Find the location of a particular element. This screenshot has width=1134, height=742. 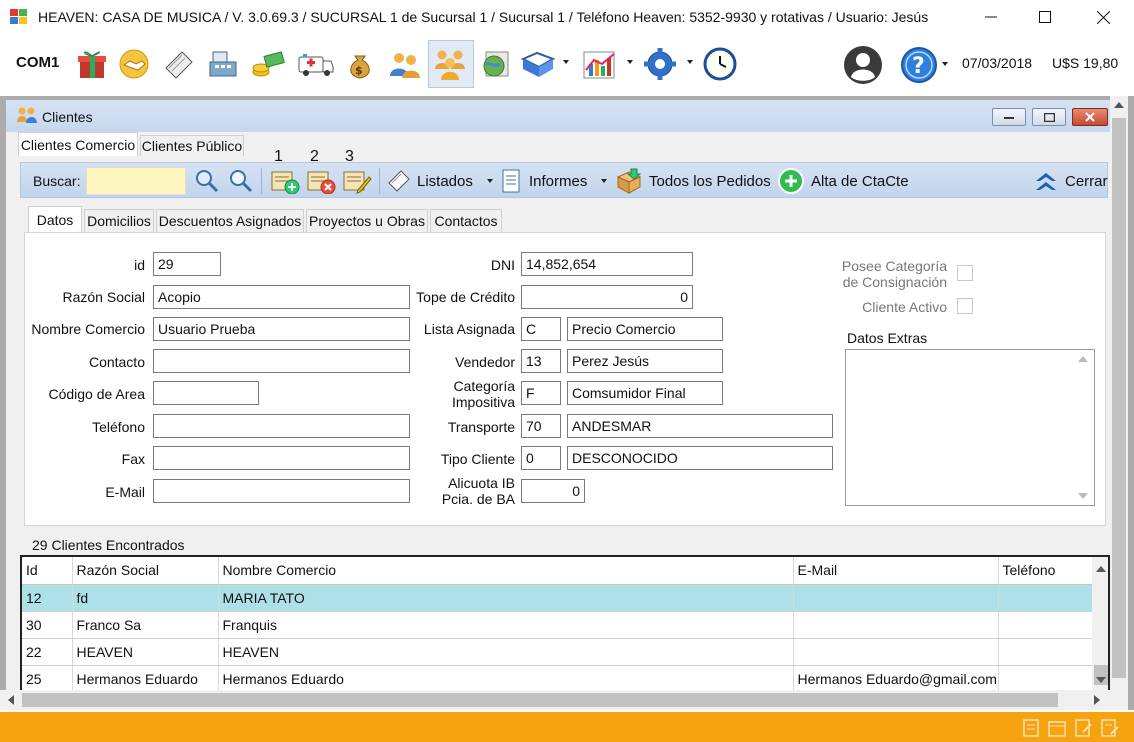

alta-ctacte-button: Alta de CtaCte is located at coordinates (843, 181).